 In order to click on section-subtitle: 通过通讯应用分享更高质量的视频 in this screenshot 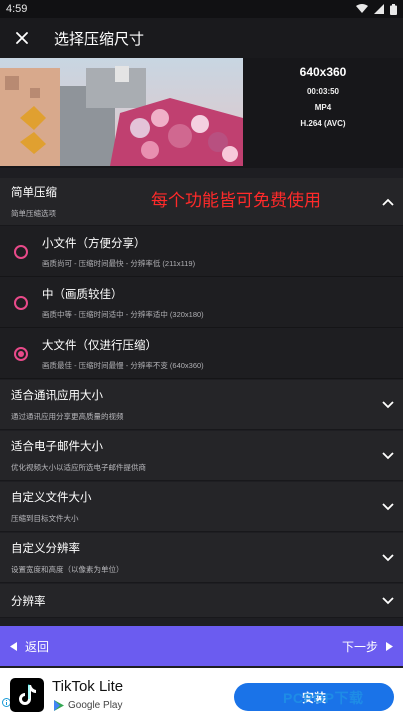, I will do `click(67, 416)`.